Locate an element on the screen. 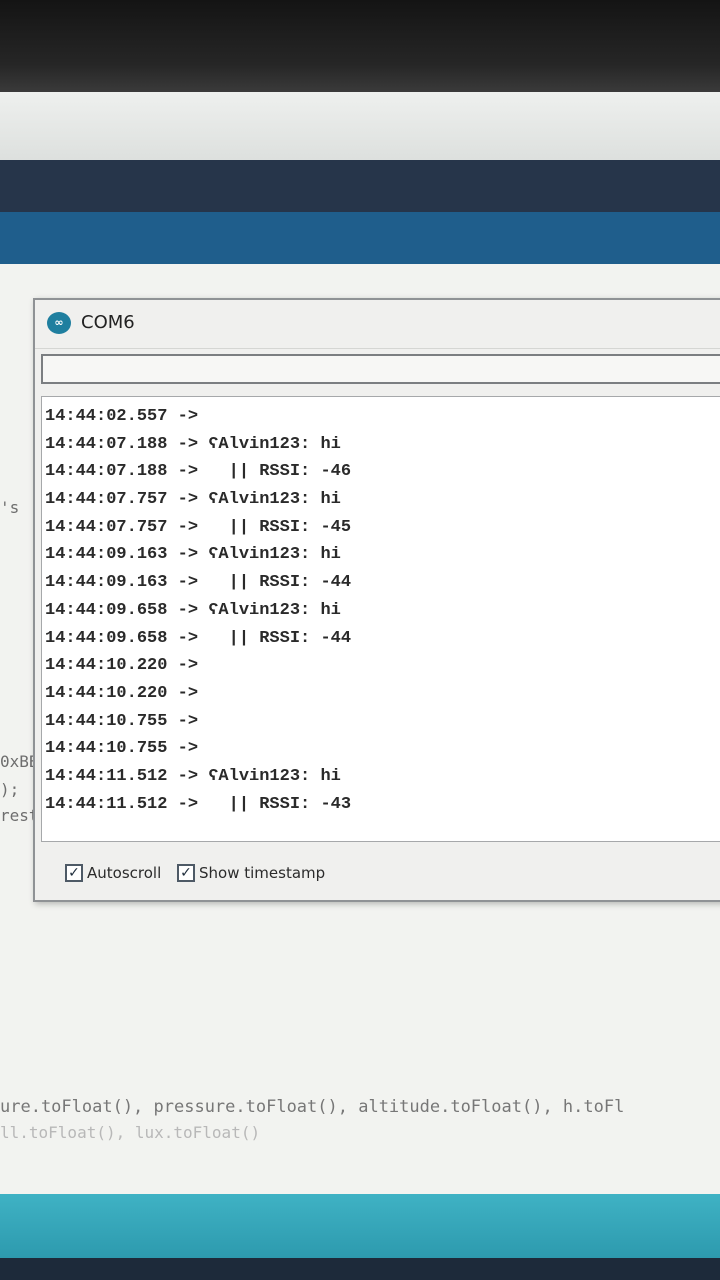  autoscroll-label: Autoscroll is located at coordinates (124, 873).